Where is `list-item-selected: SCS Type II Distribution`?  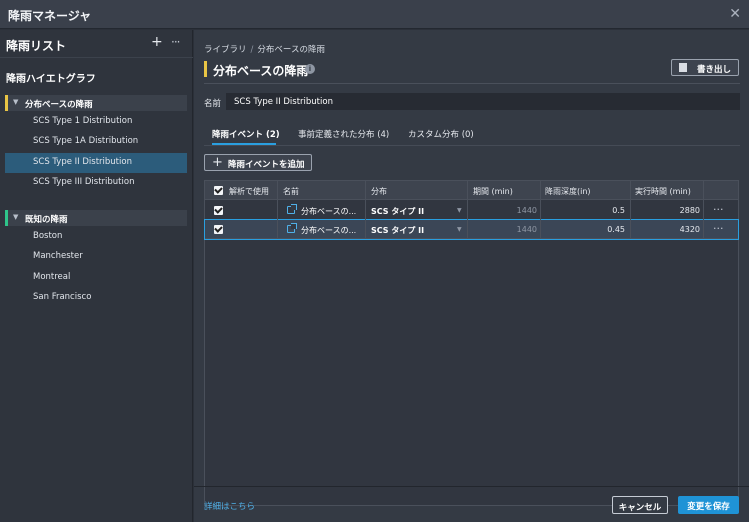 list-item-selected: SCS Type II Distribution is located at coordinates (96, 163).